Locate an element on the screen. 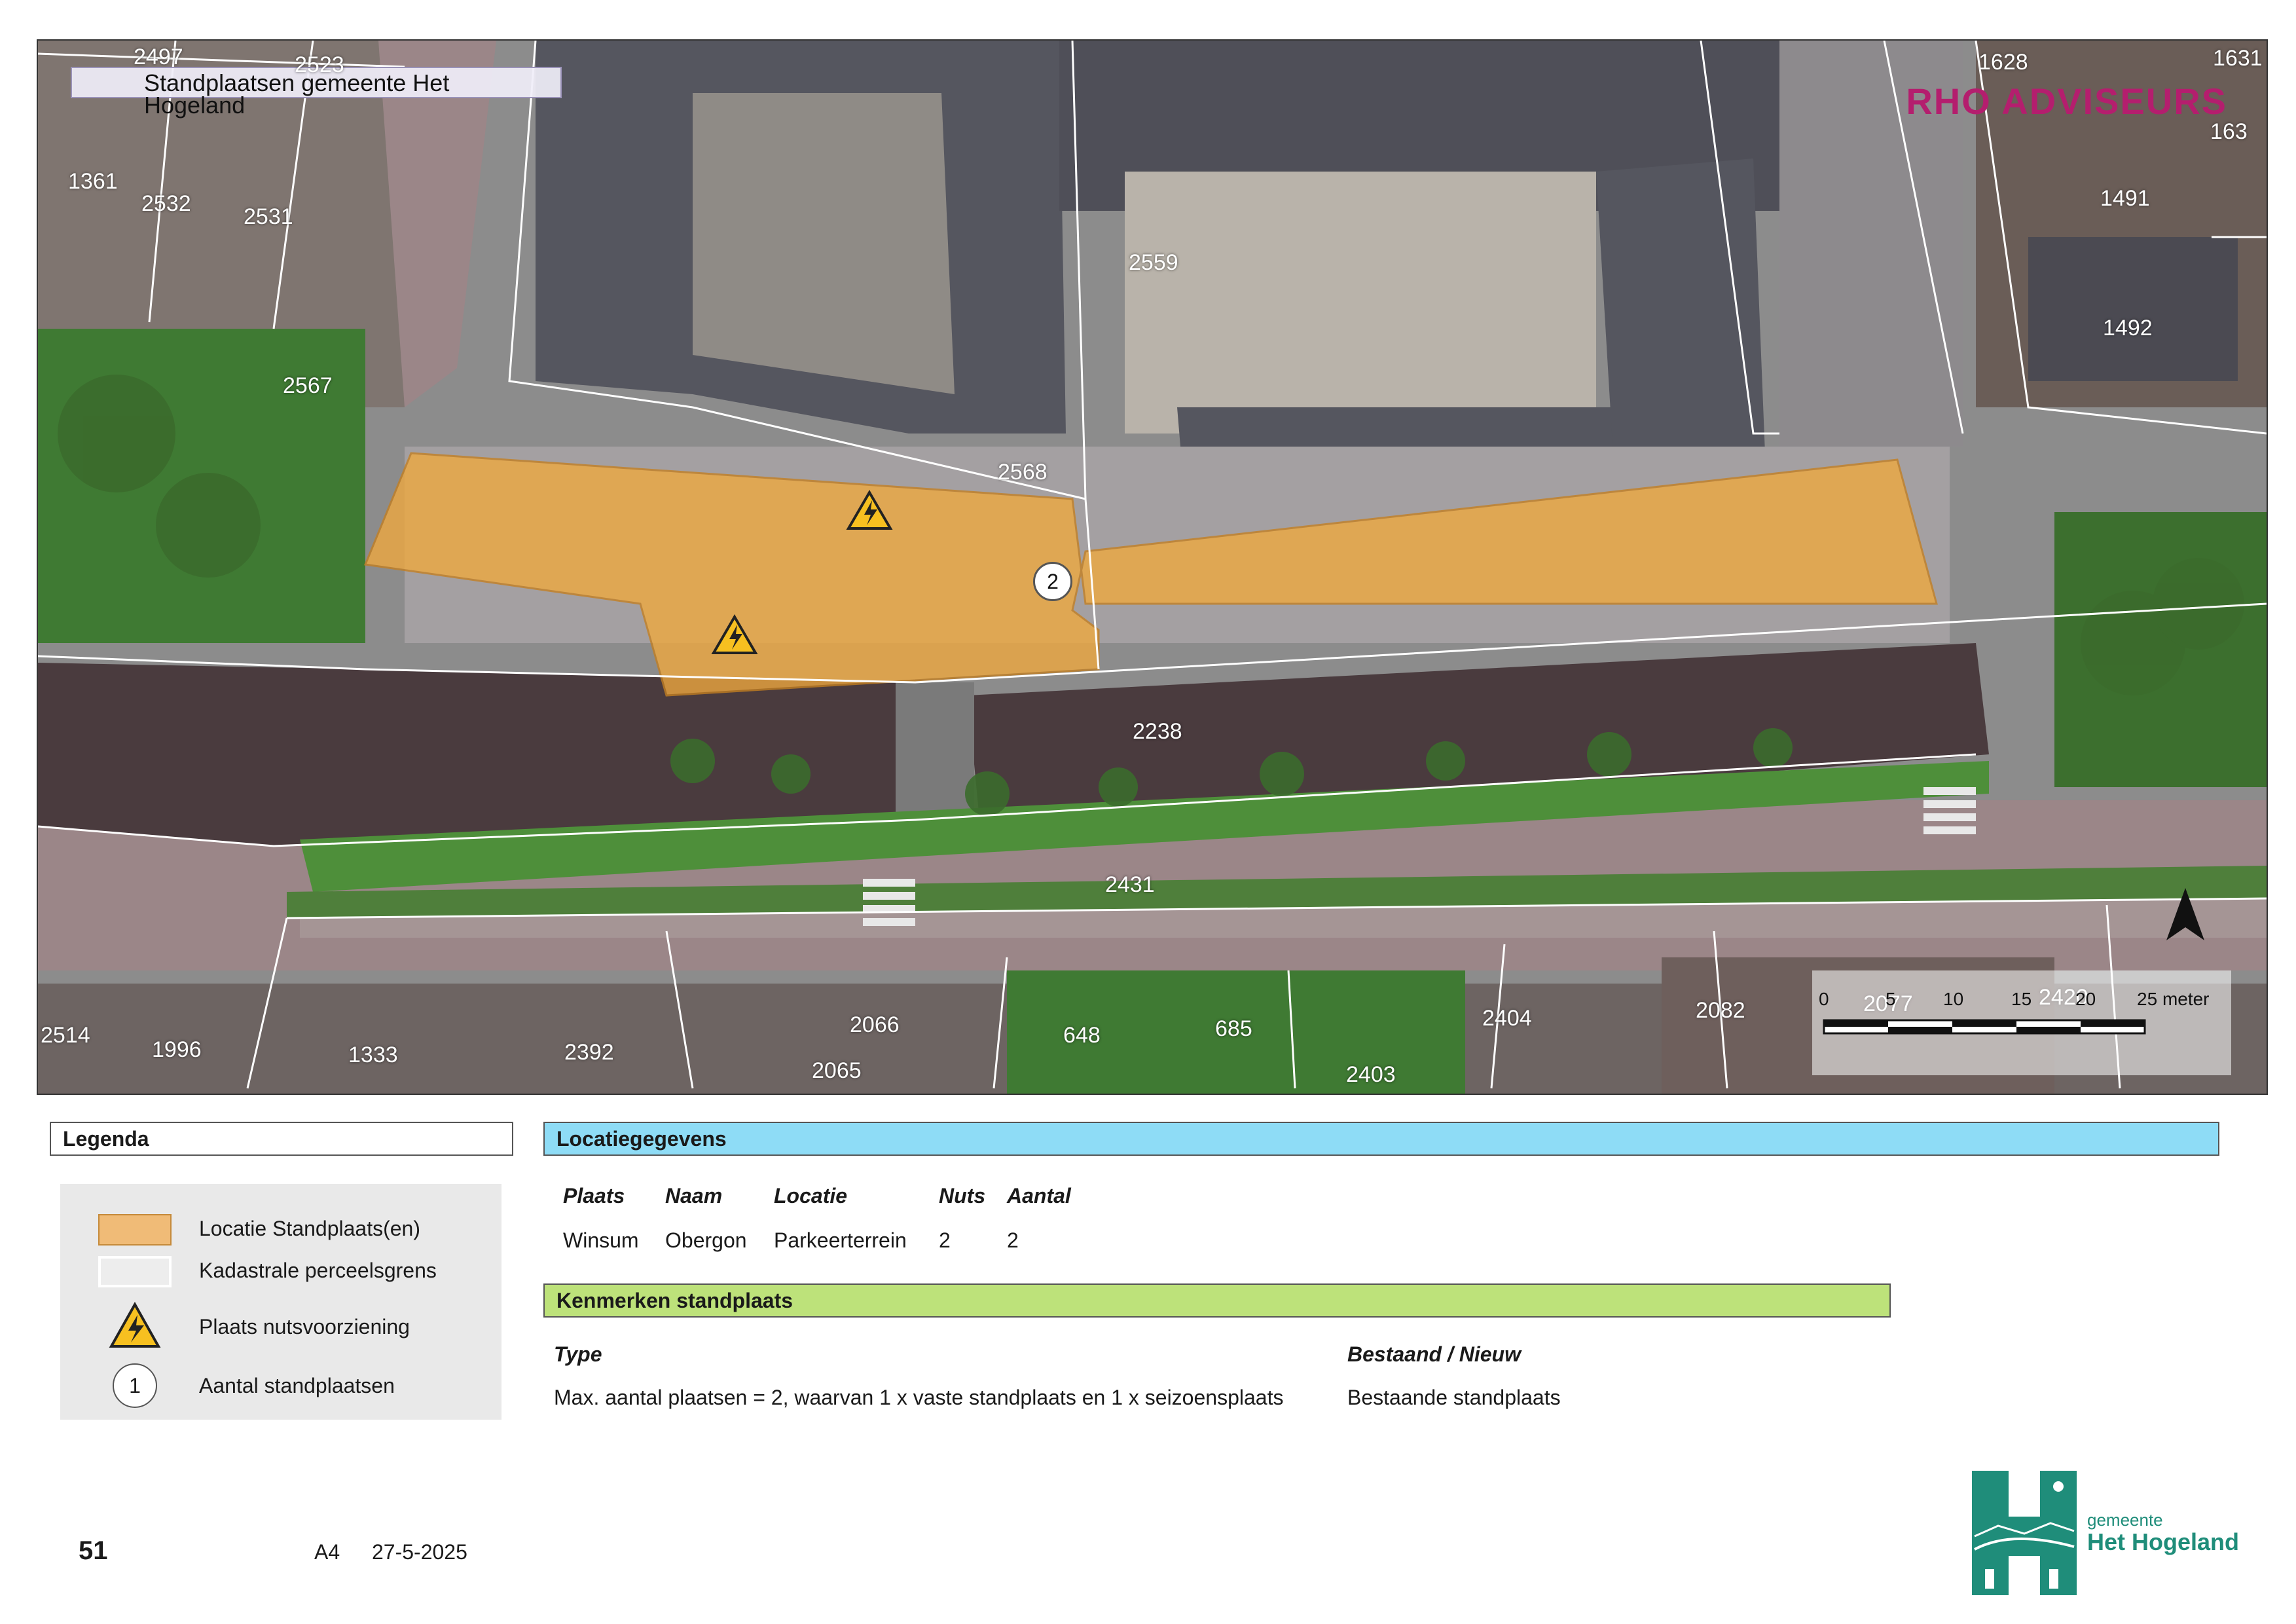 The width and height of the screenshot is (2296, 1624). parcel-label: 163 is located at coordinates (2229, 131).